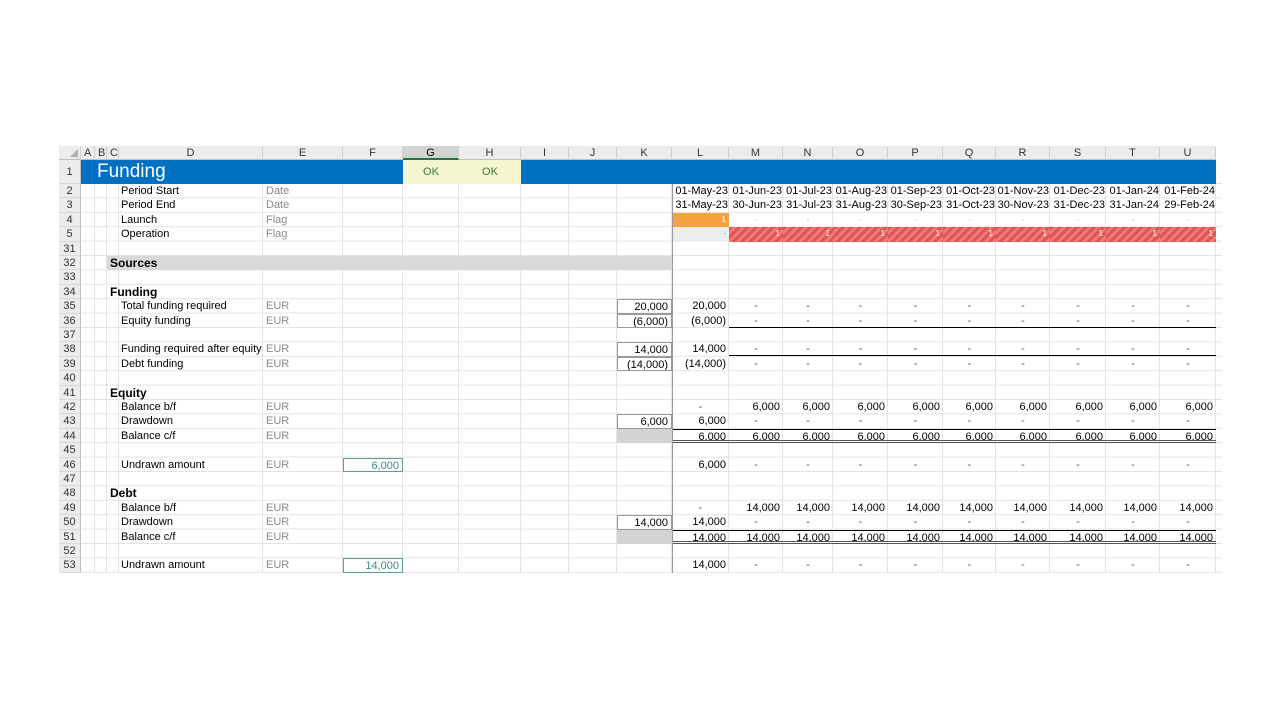 The height and width of the screenshot is (720, 1280). Describe the element at coordinates (969, 436) in the screenshot. I see `equity-cf-q: 6,000` at that location.